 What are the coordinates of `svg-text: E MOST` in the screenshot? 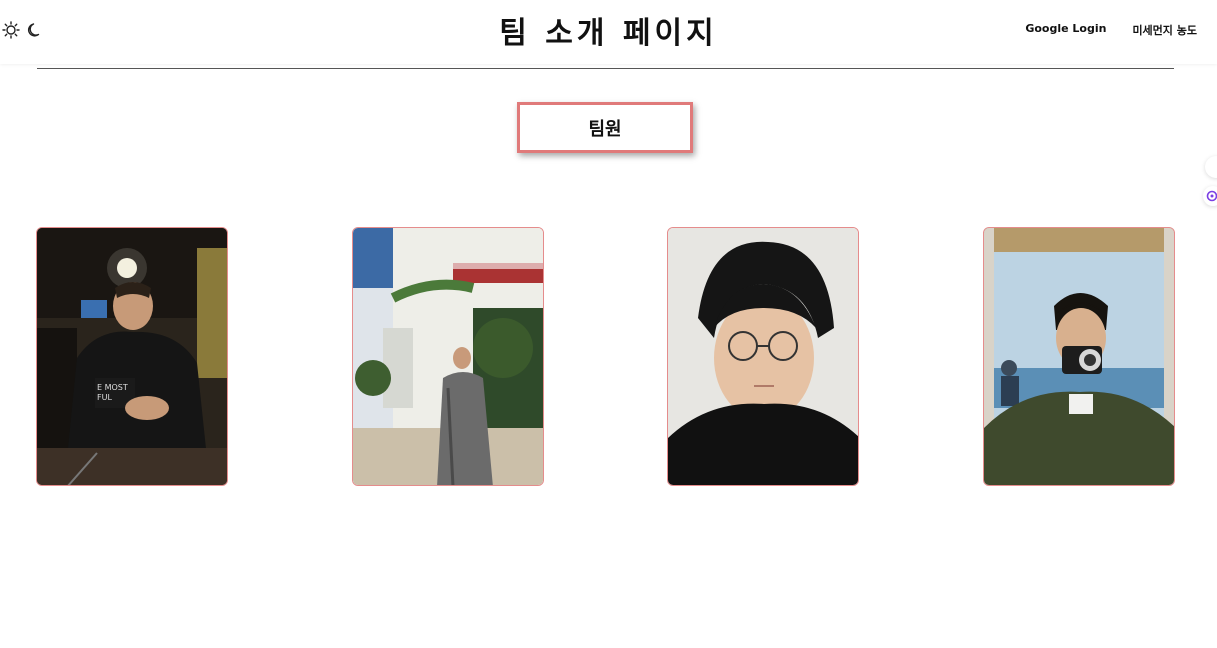 It's located at (112, 387).